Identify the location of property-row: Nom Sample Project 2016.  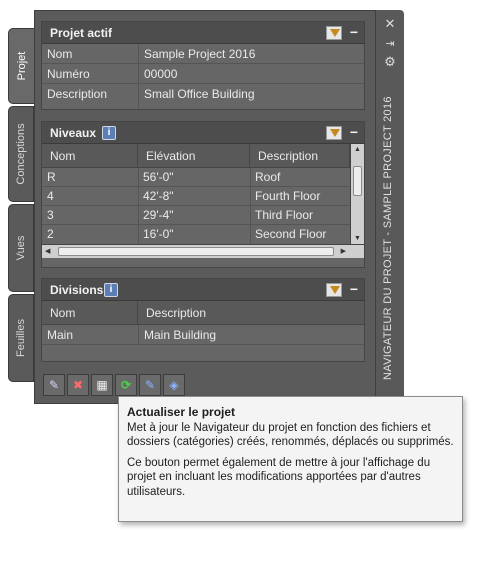
(203, 54).